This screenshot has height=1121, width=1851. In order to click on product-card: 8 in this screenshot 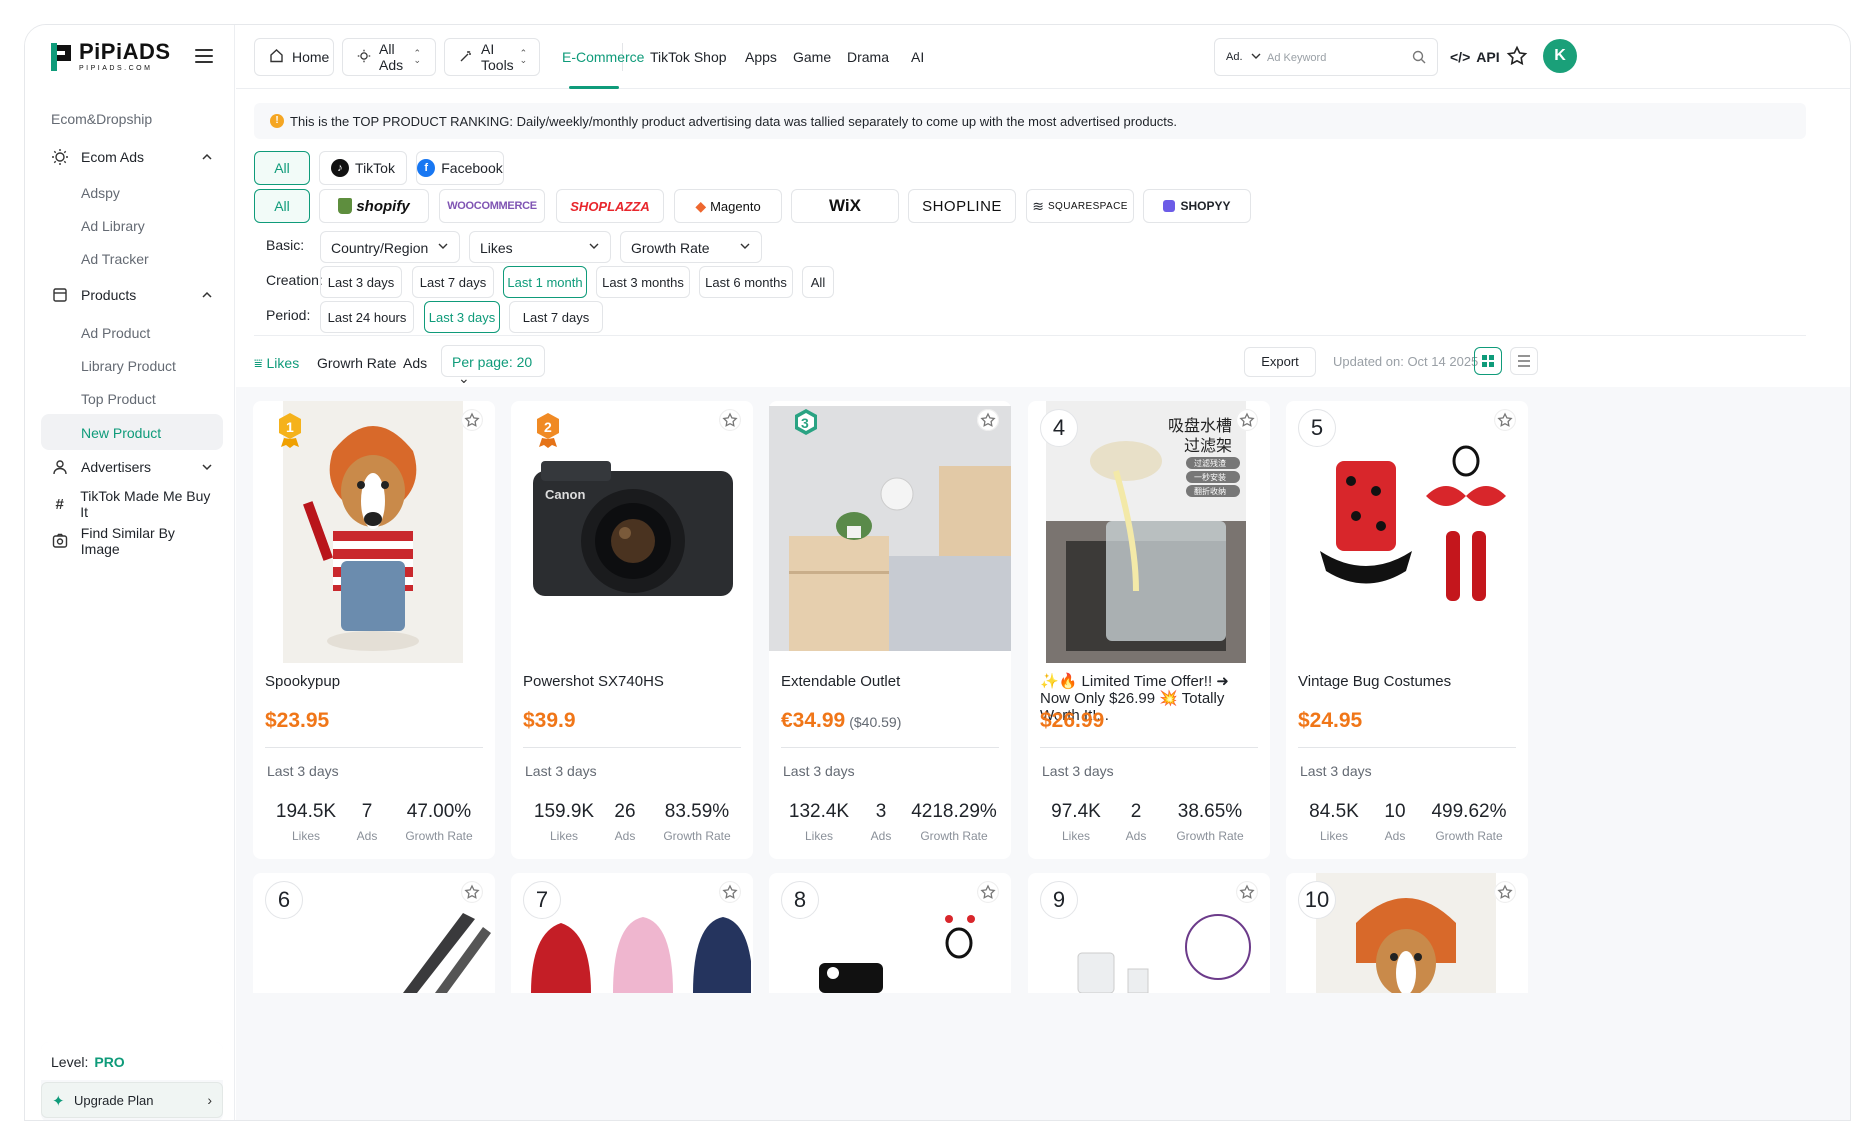, I will do `click(890, 933)`.